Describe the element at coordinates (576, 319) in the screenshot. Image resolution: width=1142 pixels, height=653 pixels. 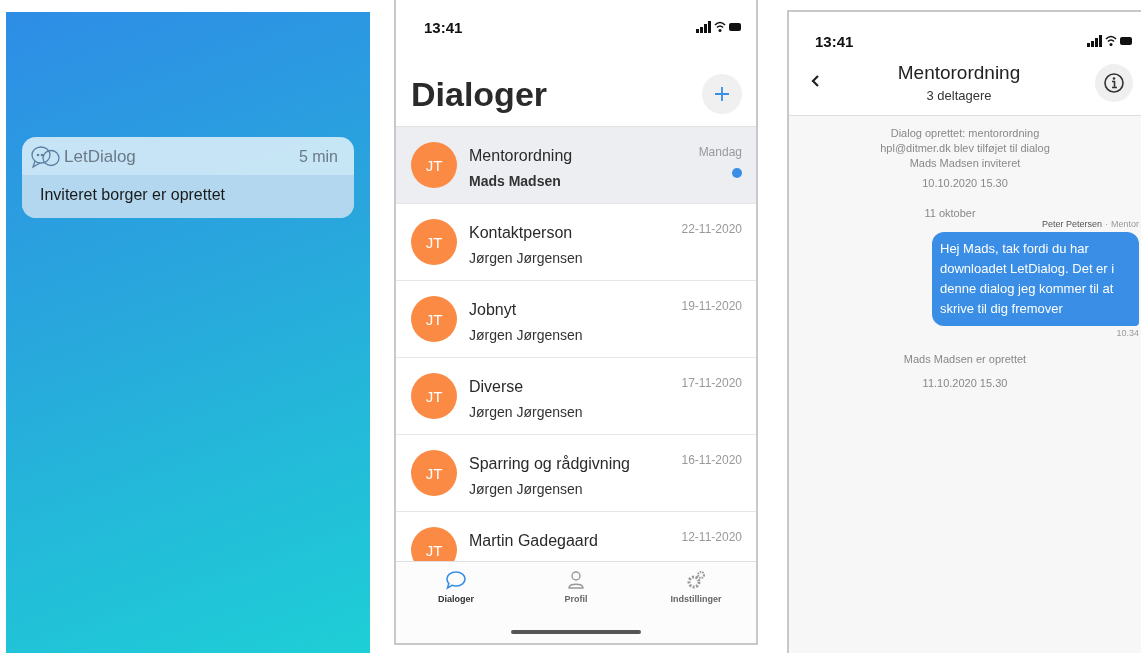
I see `dialog-item: JT Jobnyt Jørgen Jørgensen 19-11-2020` at that location.